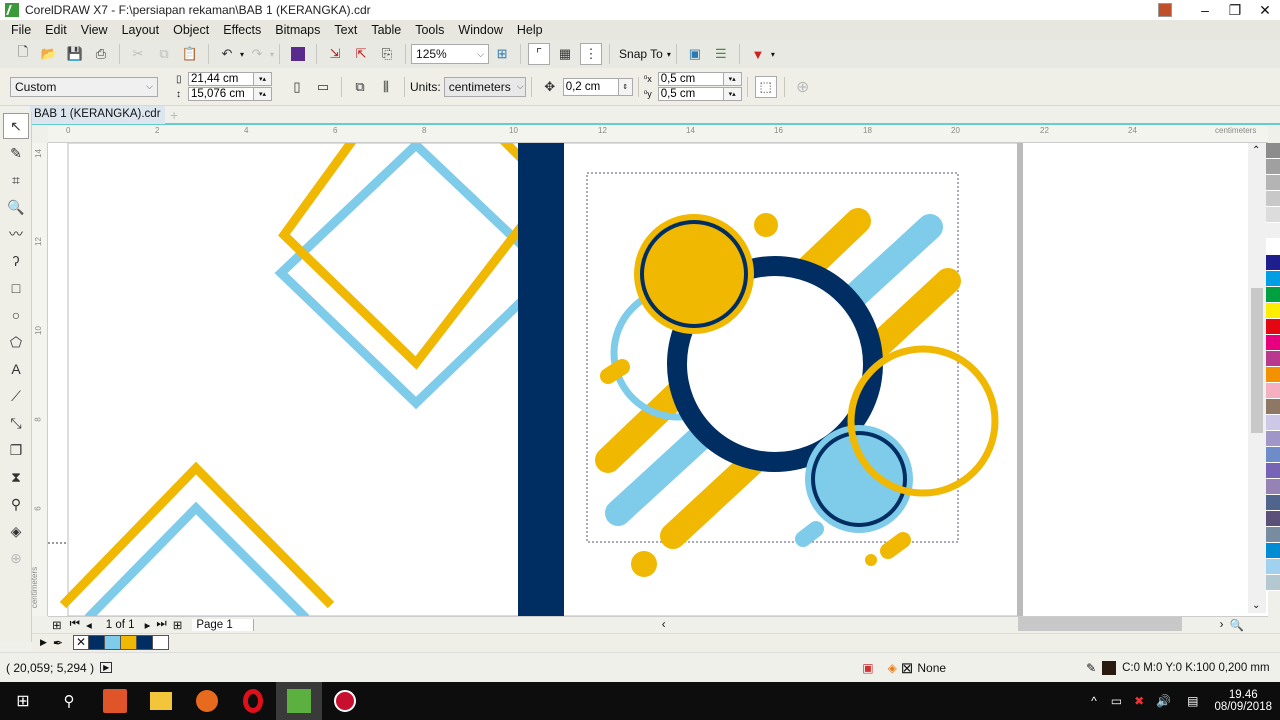  Describe the element at coordinates (16, 315) in the screenshot. I see `ellipse-tool-icon: ○` at that location.